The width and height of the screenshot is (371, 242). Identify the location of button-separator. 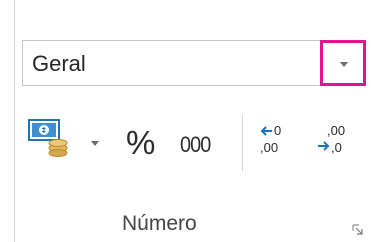
(242, 143).